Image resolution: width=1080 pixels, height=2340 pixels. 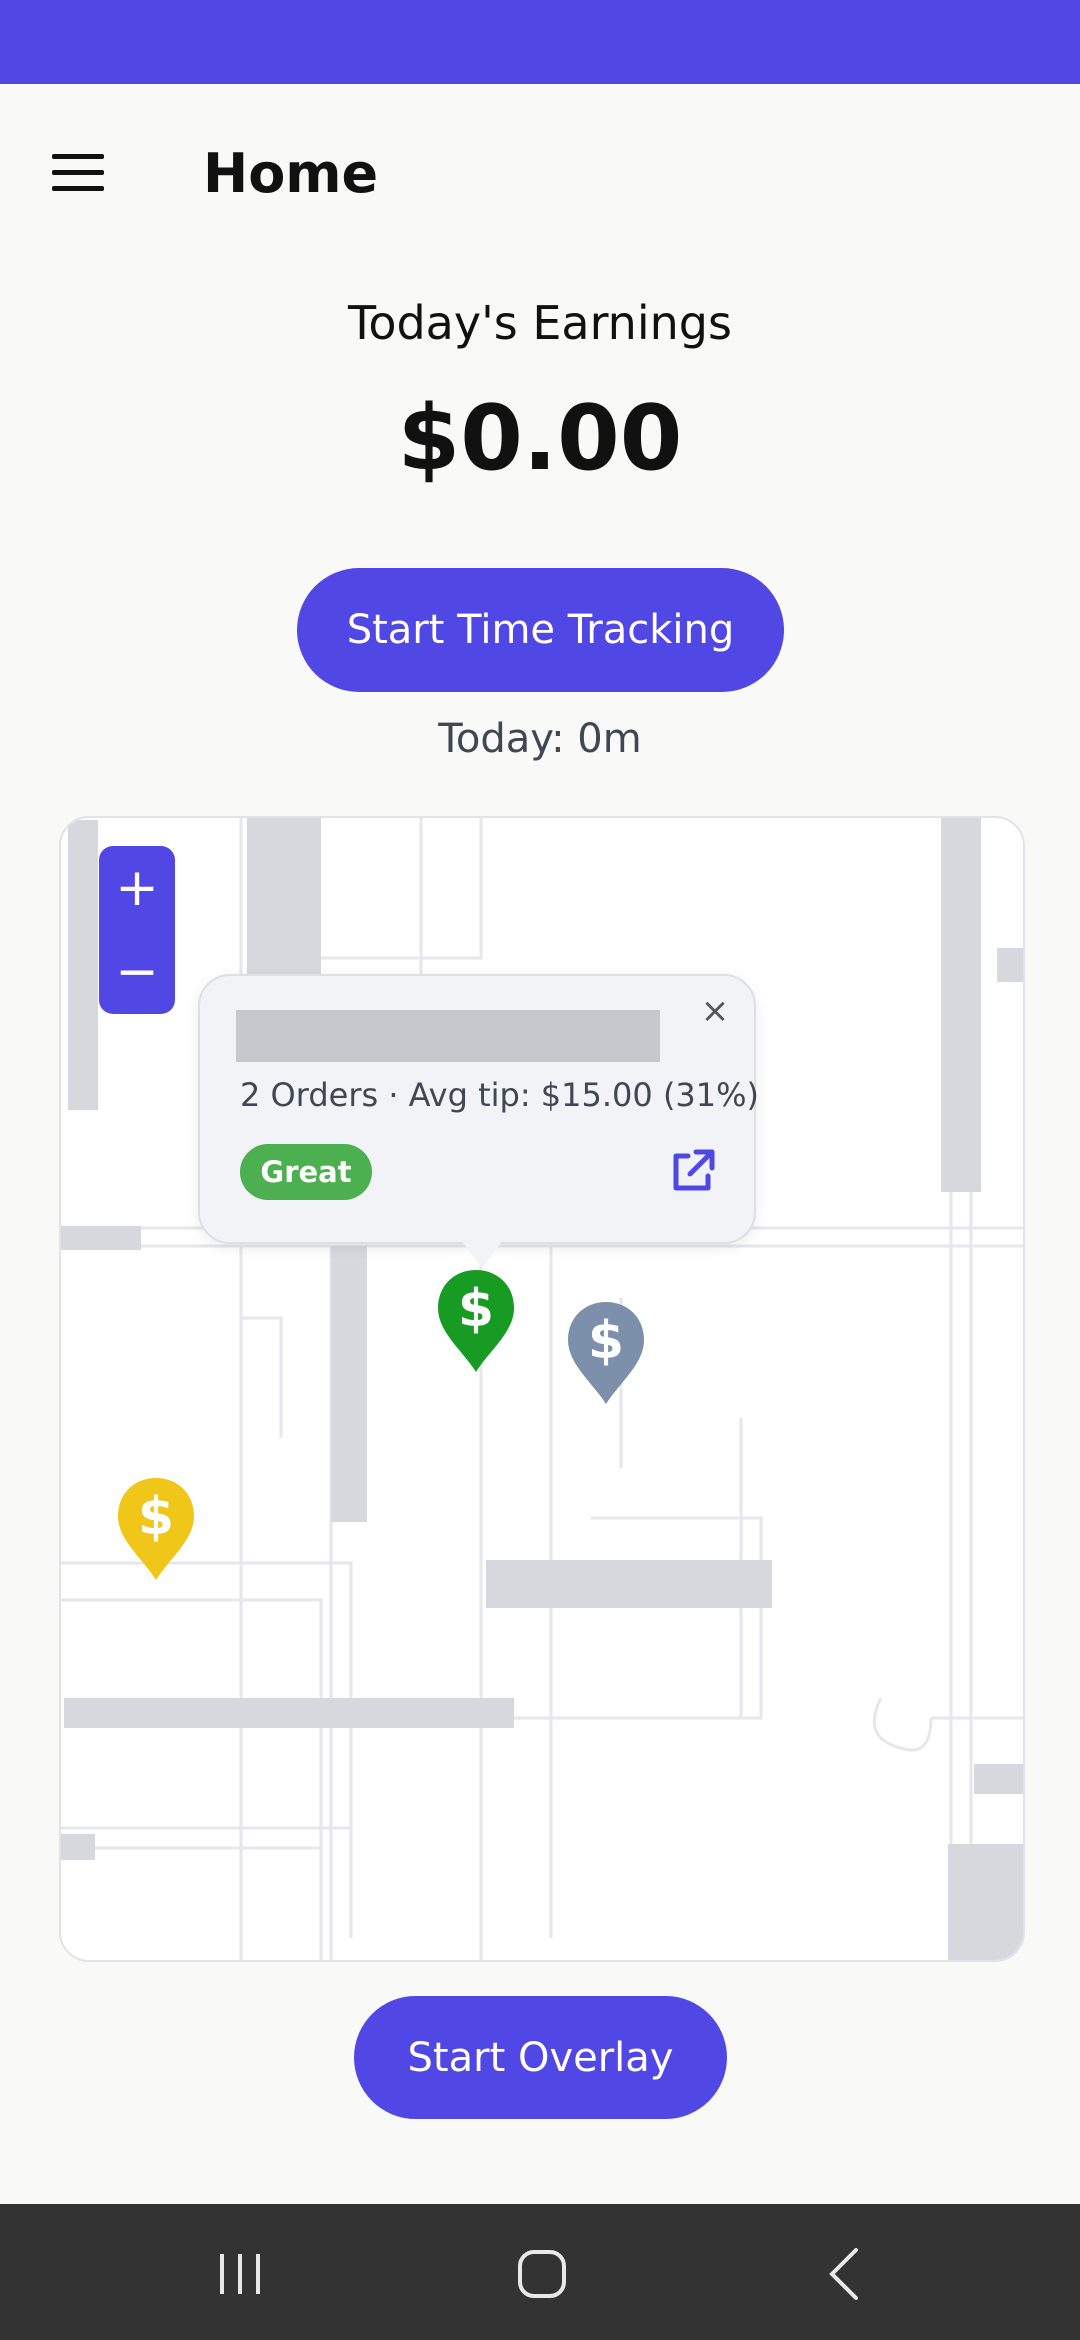 What do you see at coordinates (137, 972) in the screenshot?
I see `zoom-out-button: −` at bounding box center [137, 972].